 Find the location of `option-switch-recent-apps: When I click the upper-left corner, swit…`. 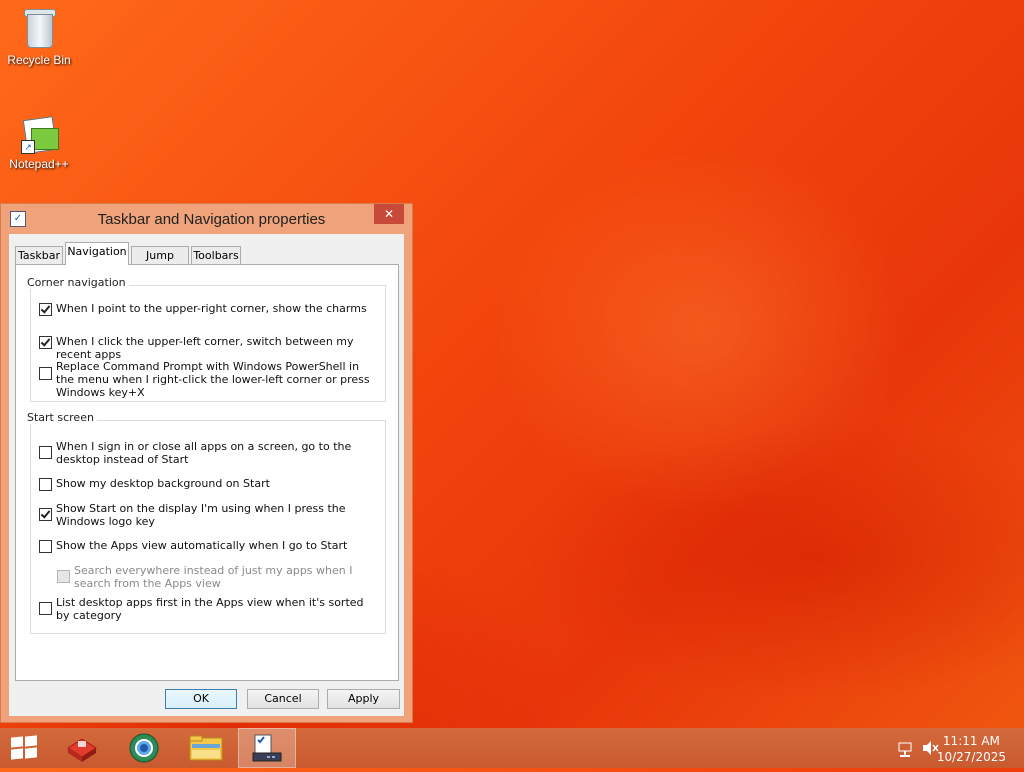

option-switch-recent-apps: When I click the upper-left corner, swit… is located at coordinates (207, 348).